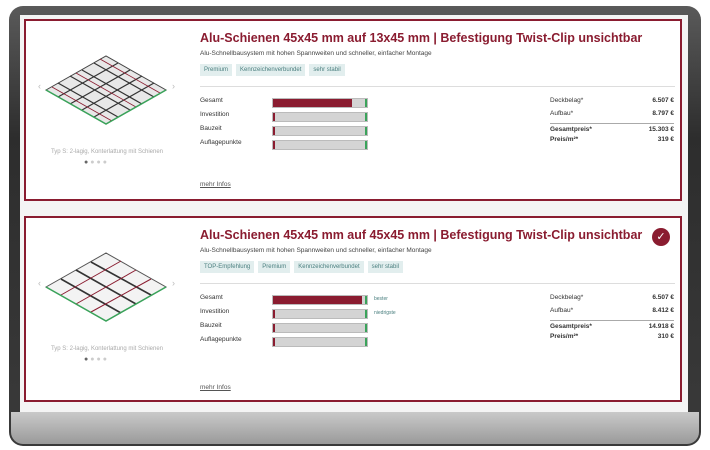 Image resolution: width=710 pixels, height=450 pixels. What do you see at coordinates (663, 113) in the screenshot?
I see `price-value: 8.797 €` at bounding box center [663, 113].